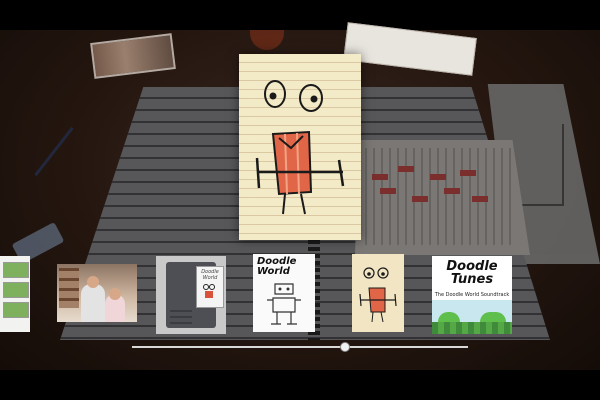 This screenshot has height=400, width=600. Describe the element at coordinates (210, 275) in the screenshot. I see `cartridge-label-text: Doodle World` at that location.